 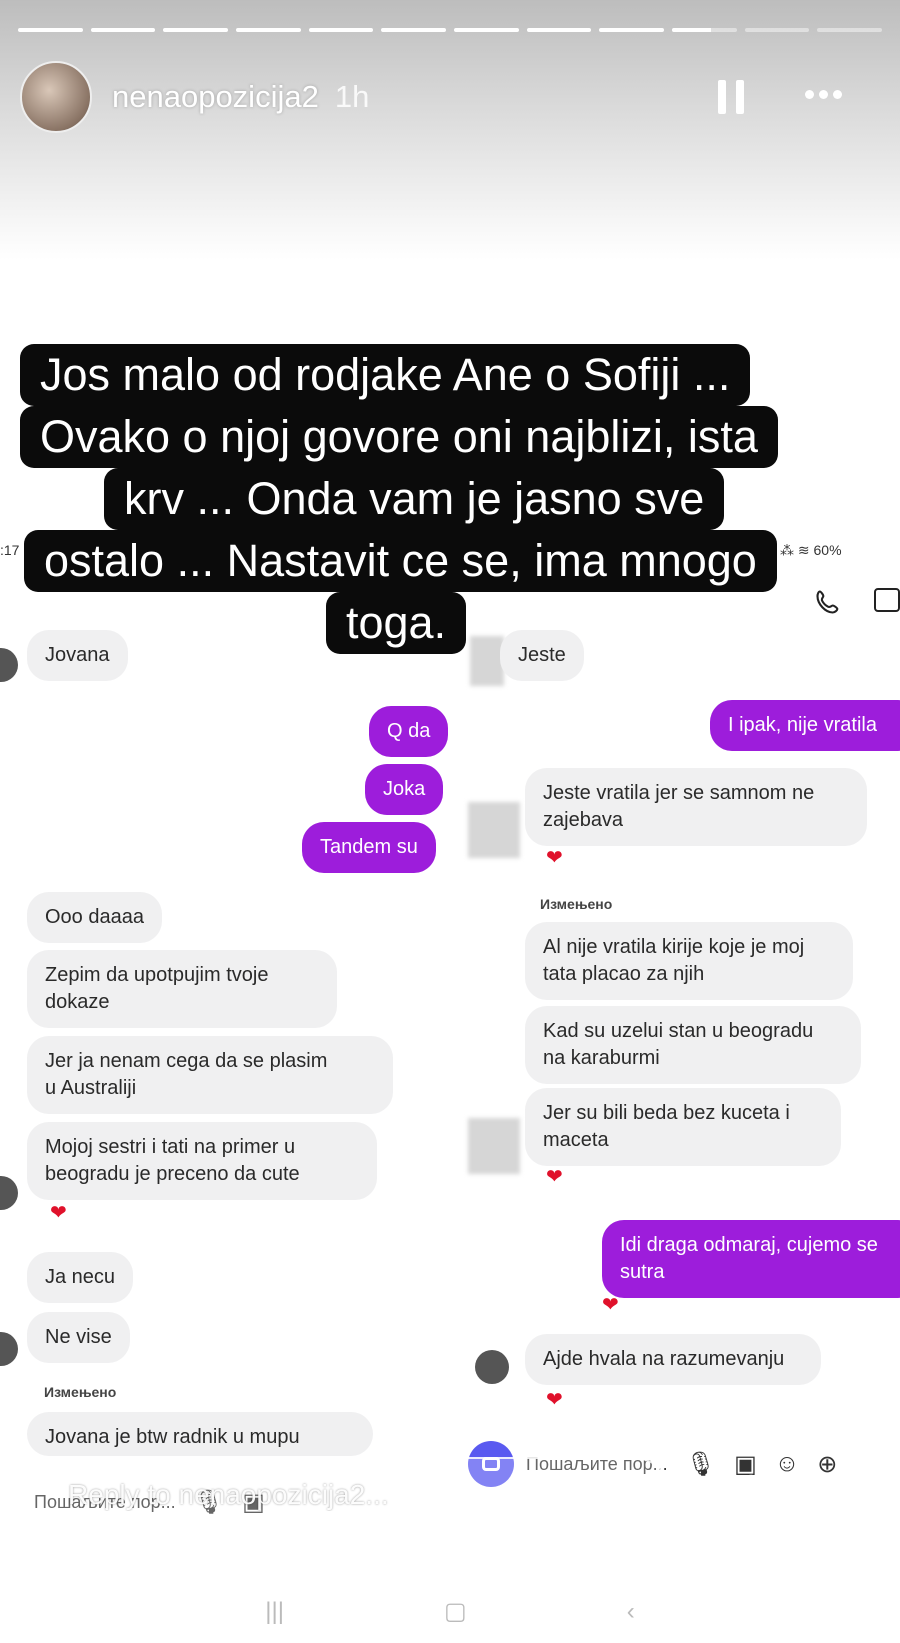 I want to click on phone-icon, so click(x=828, y=602).